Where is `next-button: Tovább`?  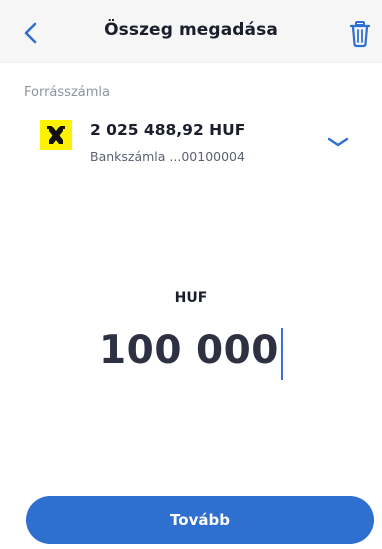
next-button: Tovább is located at coordinates (200, 520).